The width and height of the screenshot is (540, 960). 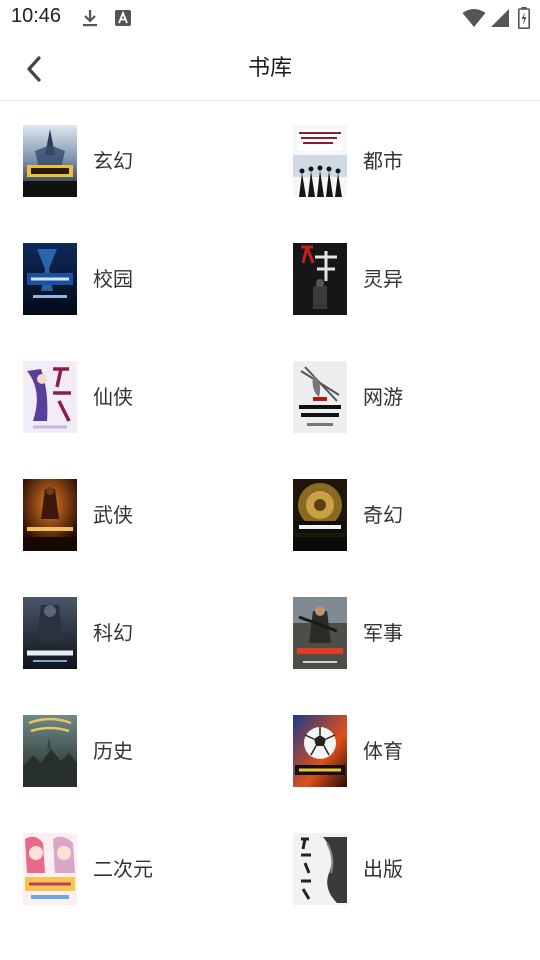 What do you see at coordinates (153, 883) in the screenshot?
I see `category-item-erciyuan: 二次元` at bounding box center [153, 883].